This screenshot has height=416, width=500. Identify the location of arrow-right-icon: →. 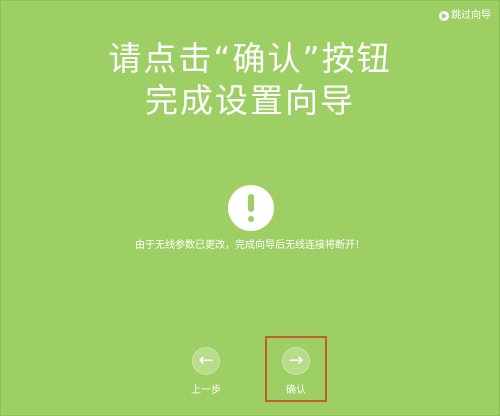
(296, 361).